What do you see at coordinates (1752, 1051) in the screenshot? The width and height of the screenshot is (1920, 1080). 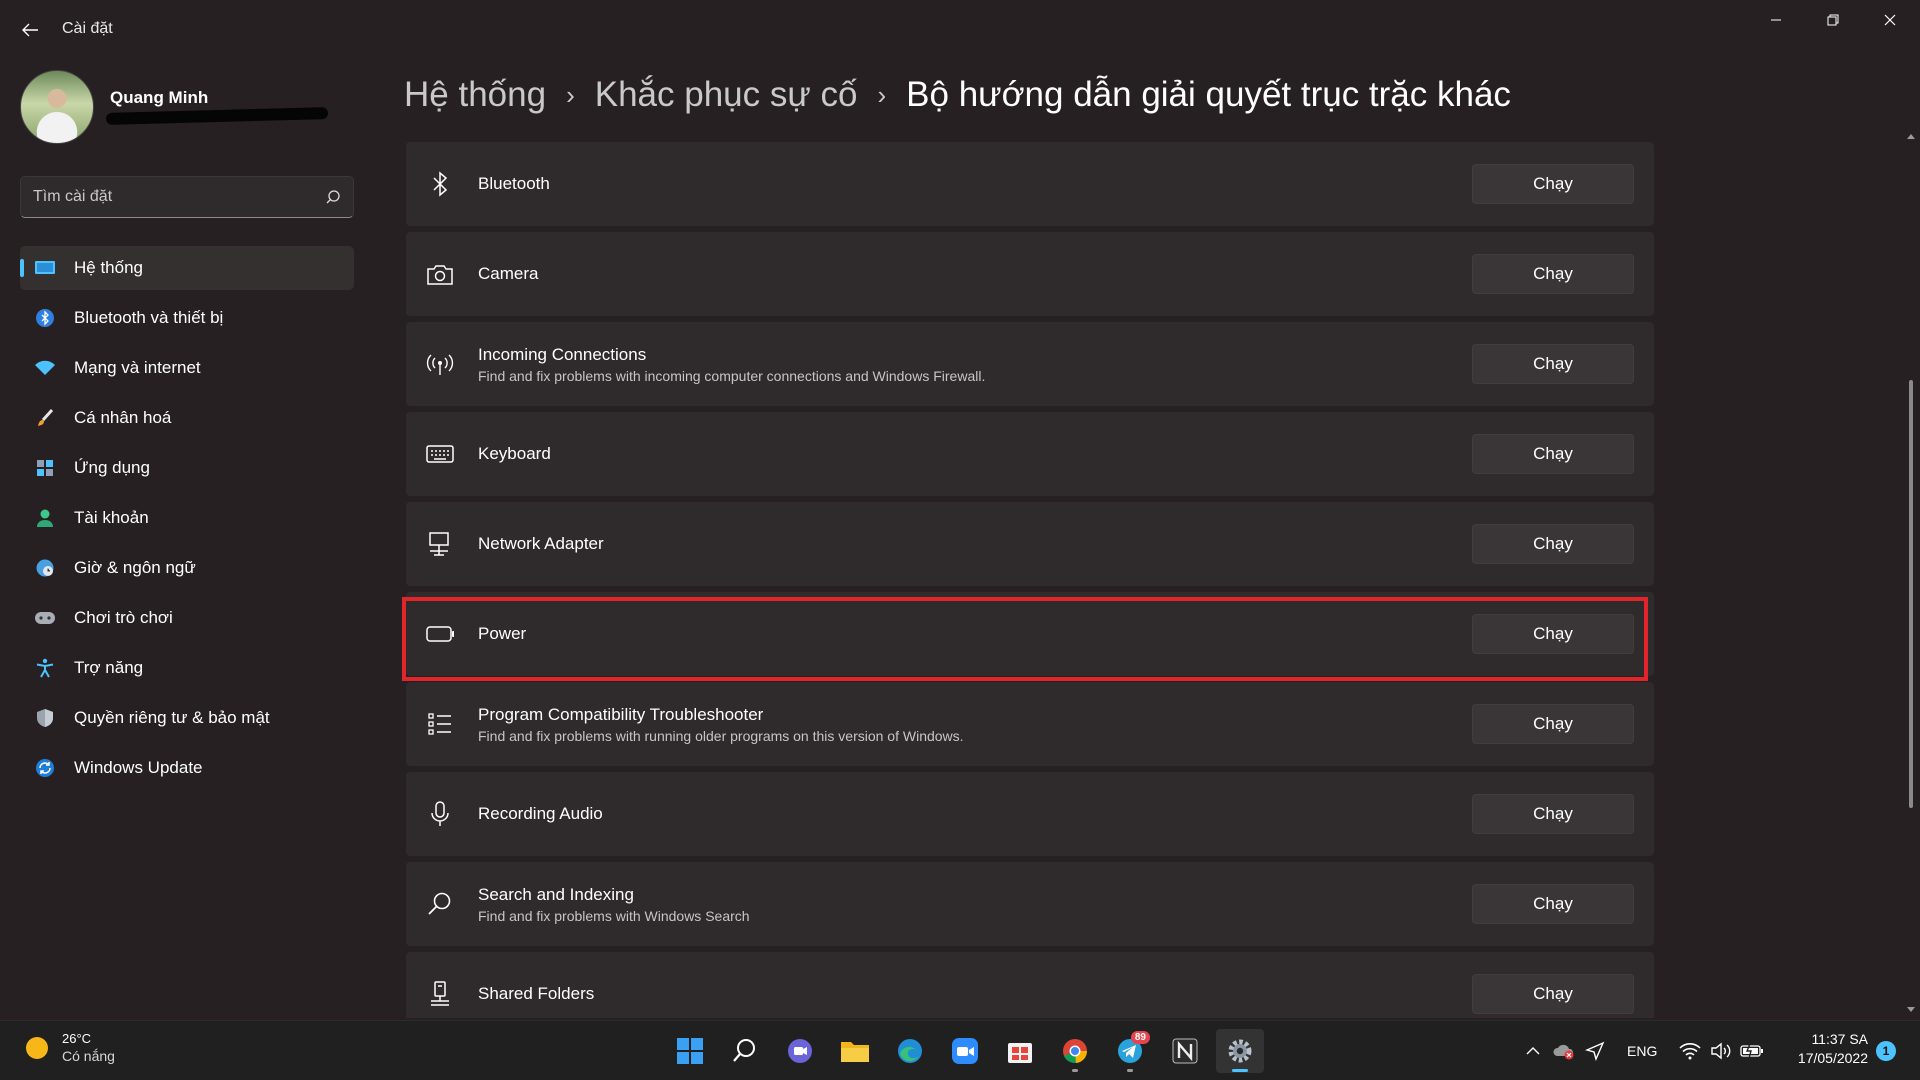 I see `battery-tray-button` at bounding box center [1752, 1051].